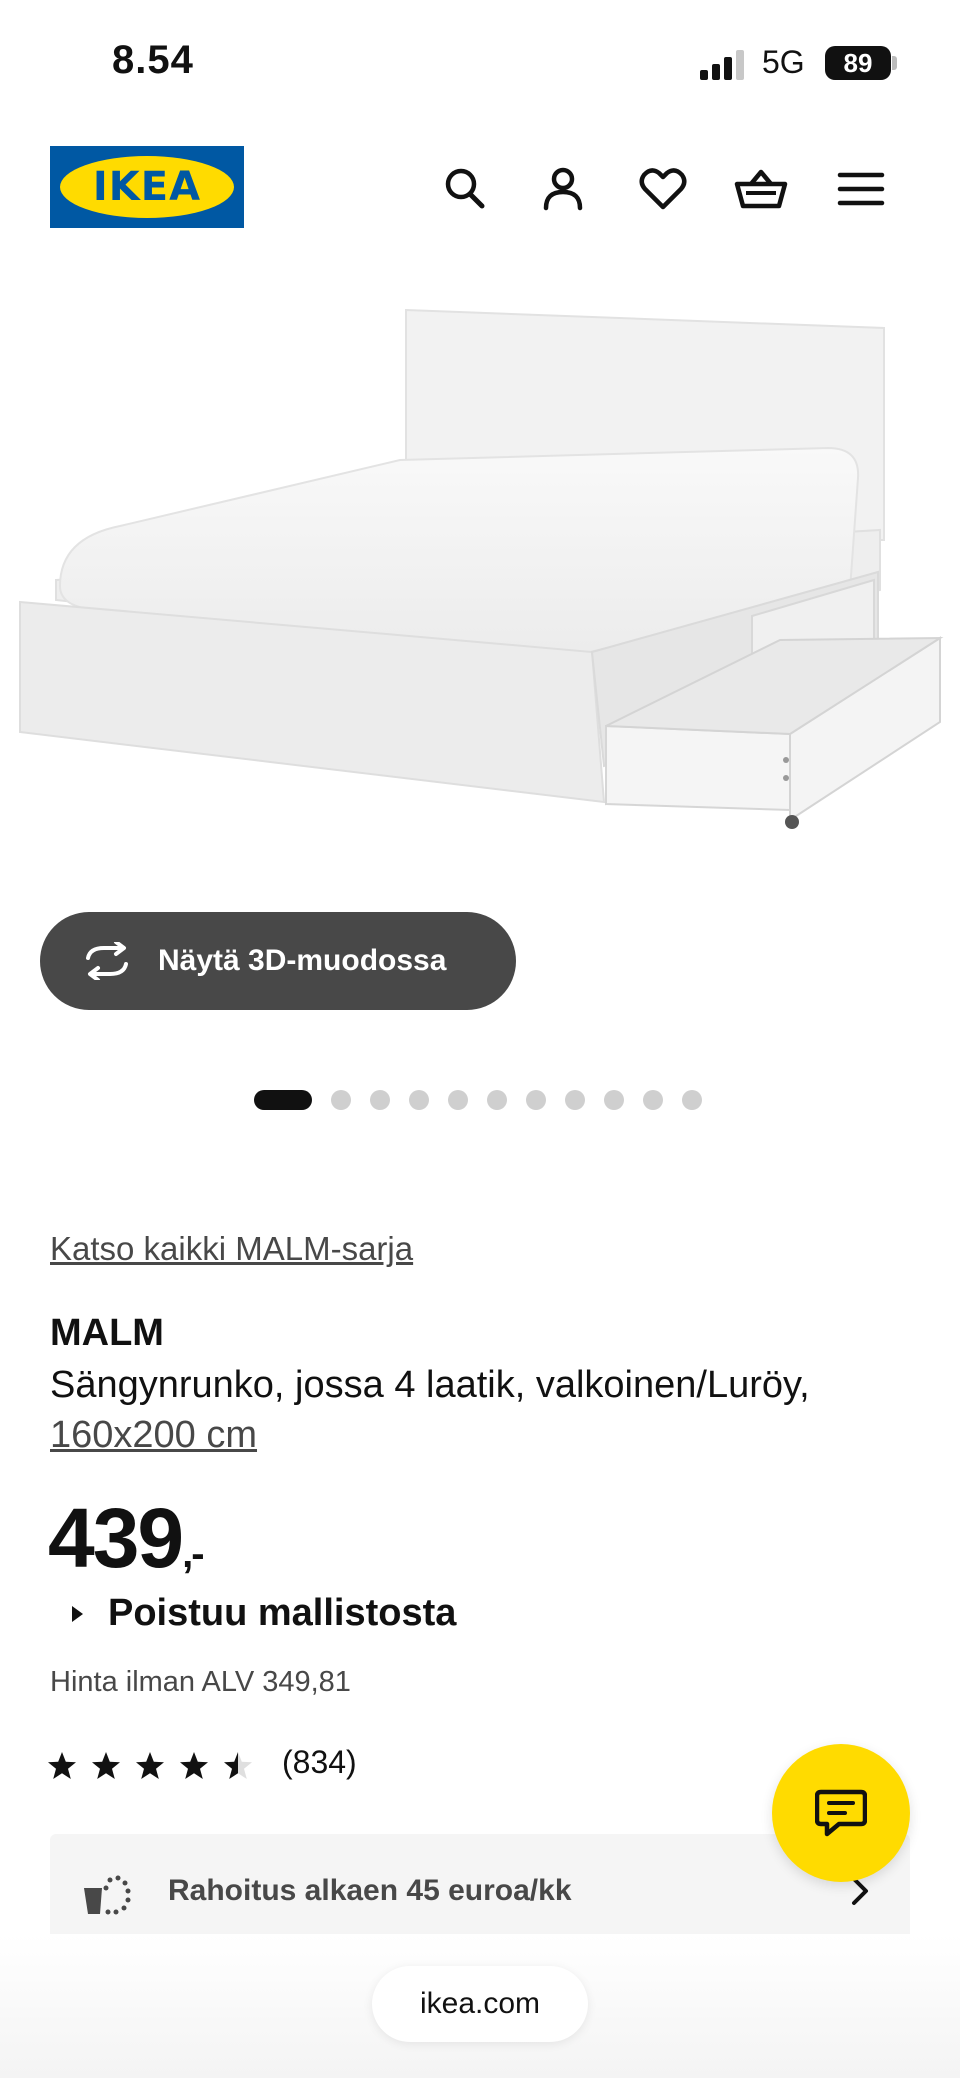 The width and height of the screenshot is (960, 2078). Describe the element at coordinates (480, 2004) in the screenshot. I see `browser-url-bar: ikea.com` at that location.